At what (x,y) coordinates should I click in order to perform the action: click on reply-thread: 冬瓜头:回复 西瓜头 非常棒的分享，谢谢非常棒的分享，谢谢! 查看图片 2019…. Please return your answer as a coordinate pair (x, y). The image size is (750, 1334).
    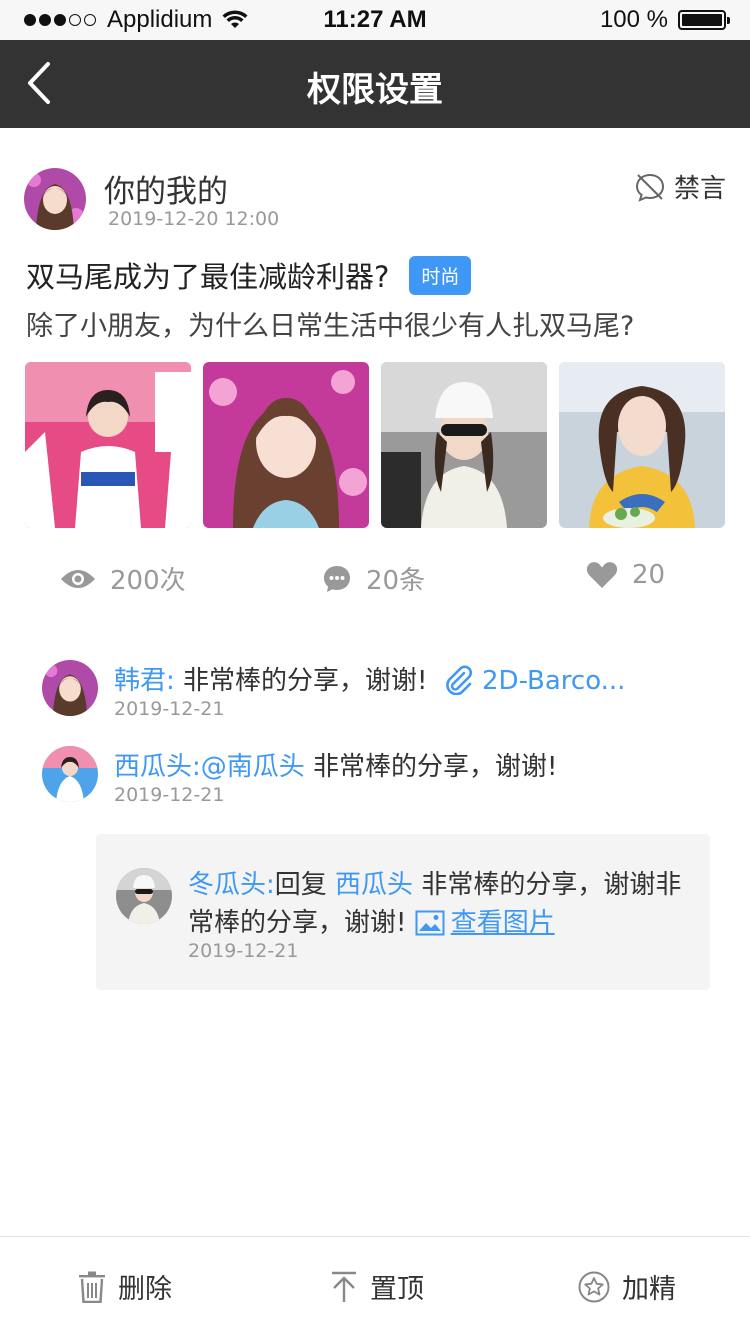
    Looking at the image, I should click on (403, 912).